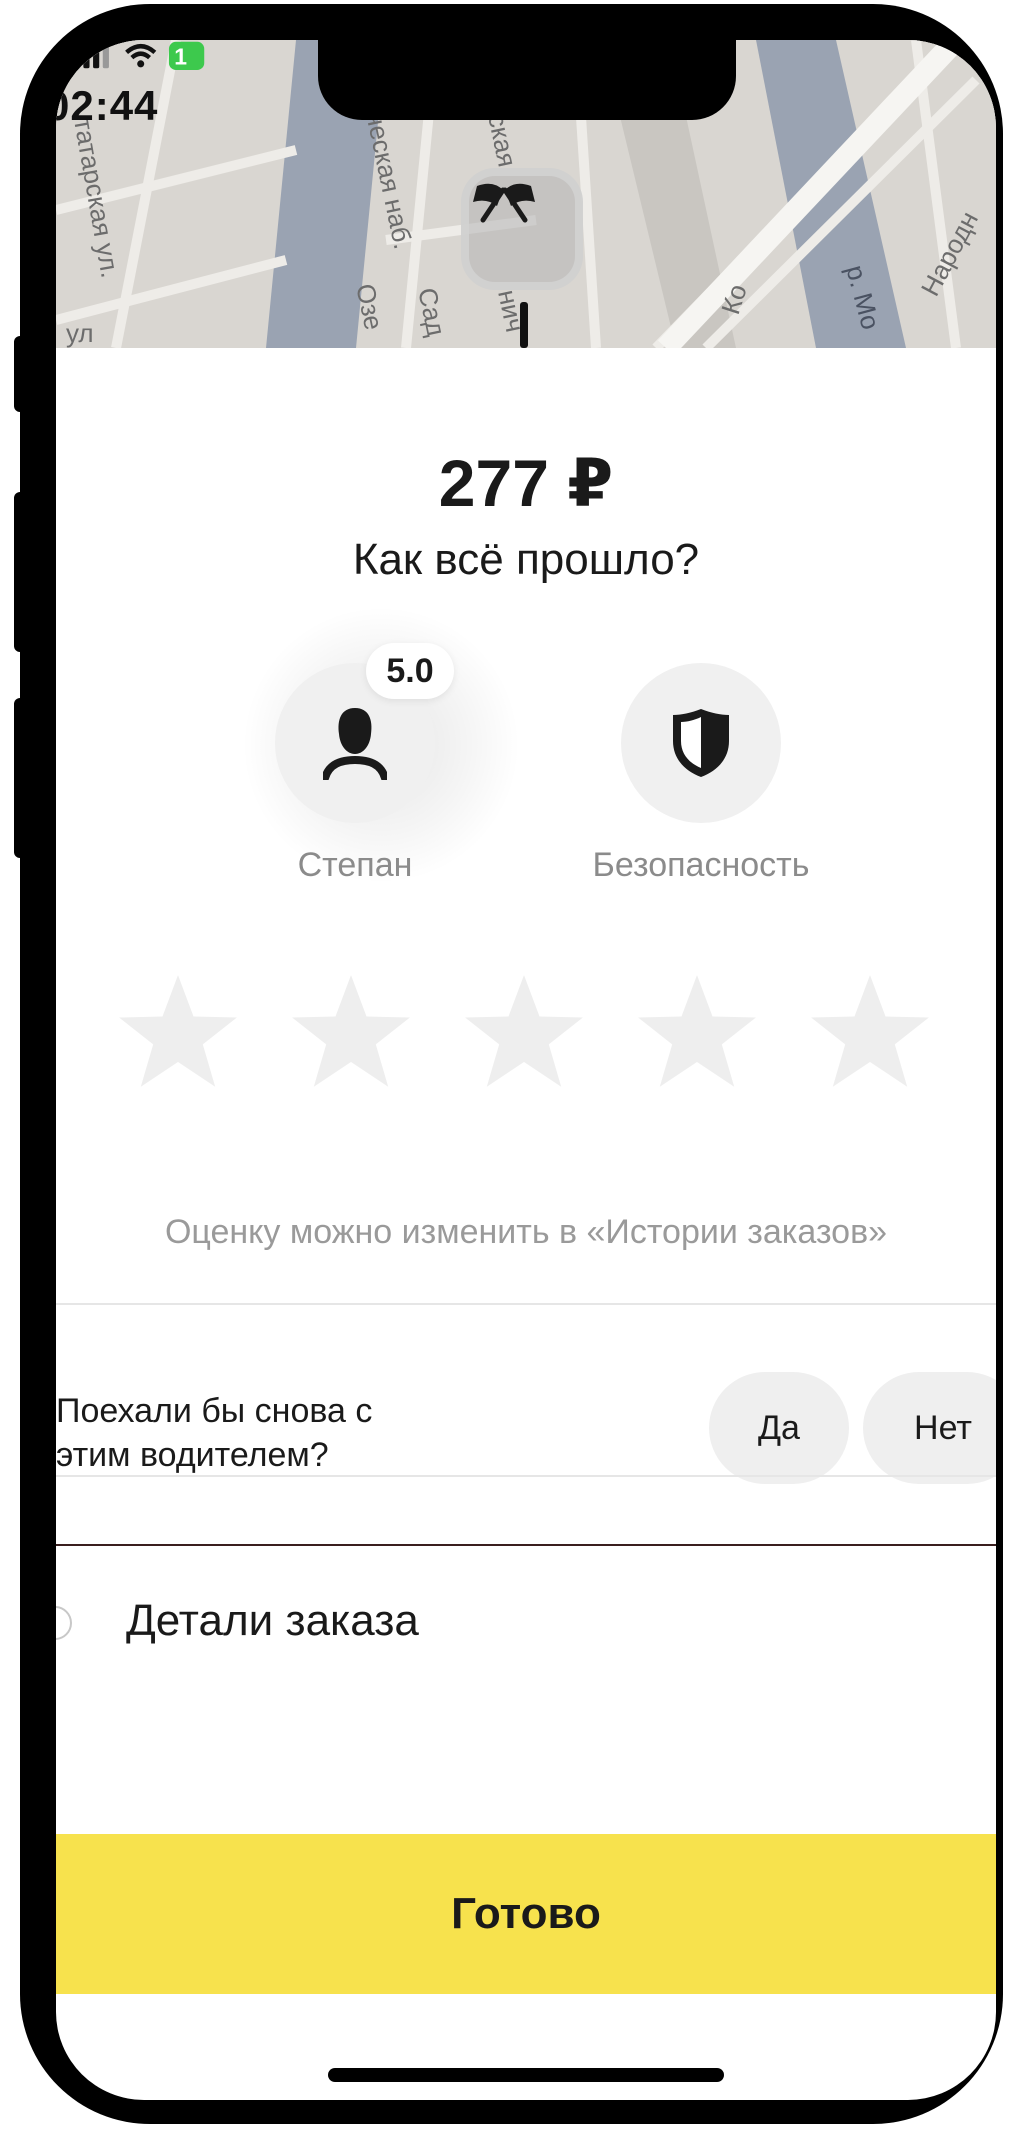 This screenshot has width=1025, height=2129. I want to click on shield-icon, so click(701, 743).